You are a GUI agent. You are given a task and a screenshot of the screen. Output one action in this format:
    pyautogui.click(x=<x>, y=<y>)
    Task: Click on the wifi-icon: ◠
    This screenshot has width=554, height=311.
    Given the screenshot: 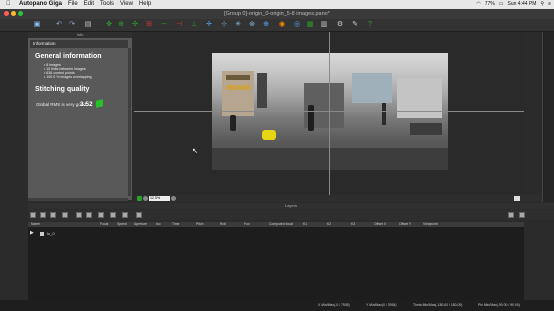 What is the action you would take?
    pyautogui.click(x=478, y=4)
    